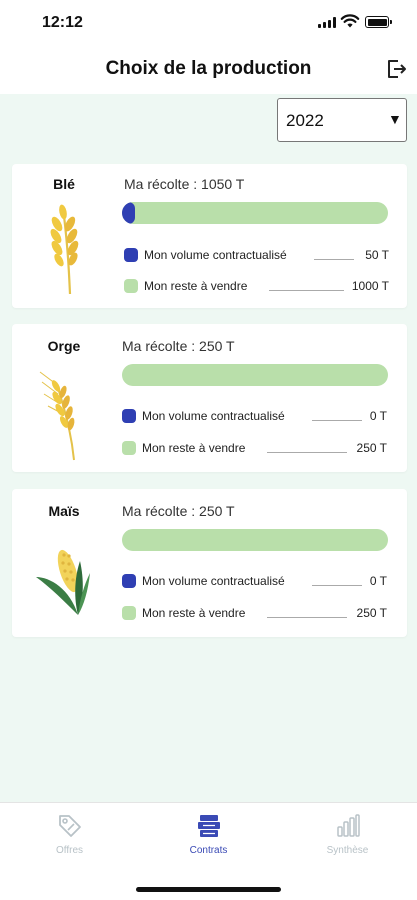 The image size is (417, 900). I want to click on tab-offres: Offres, so click(69, 843).